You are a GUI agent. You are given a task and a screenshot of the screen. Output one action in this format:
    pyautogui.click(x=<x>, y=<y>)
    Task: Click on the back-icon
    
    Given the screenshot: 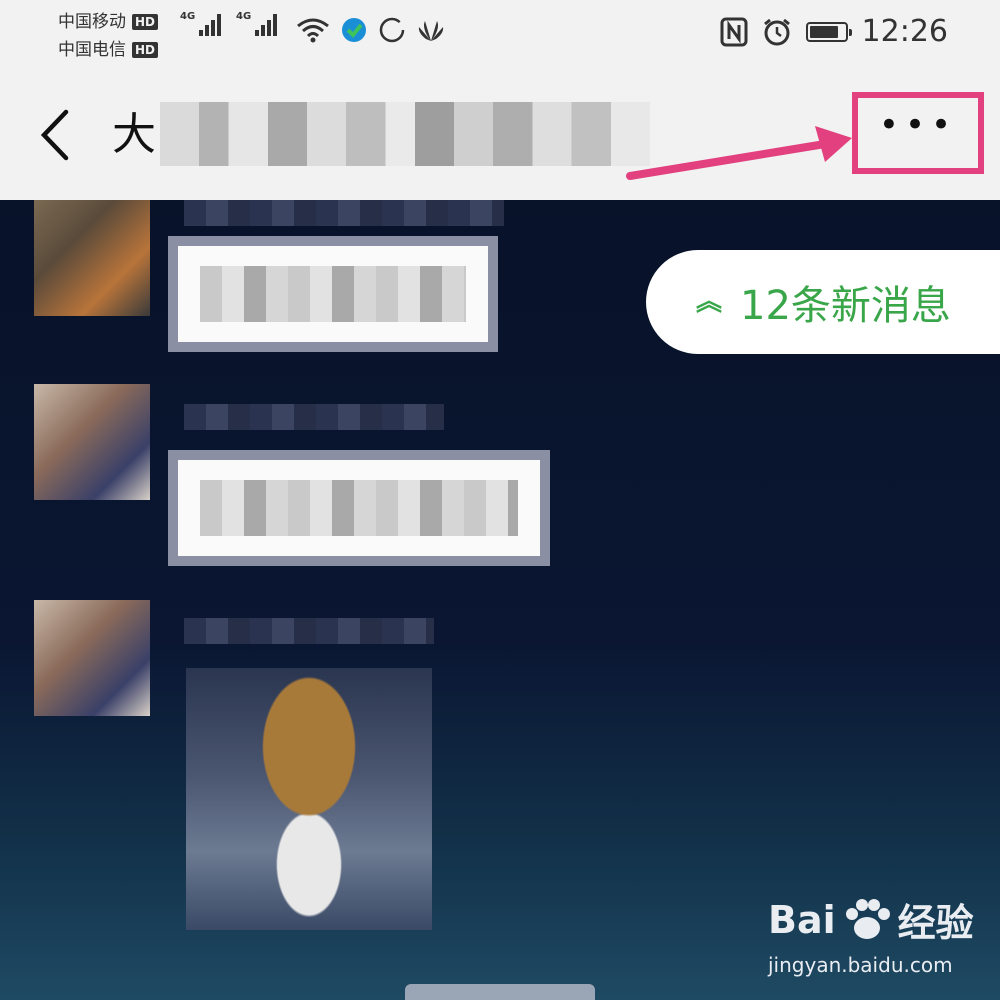 What is the action you would take?
    pyautogui.click(x=60, y=135)
    